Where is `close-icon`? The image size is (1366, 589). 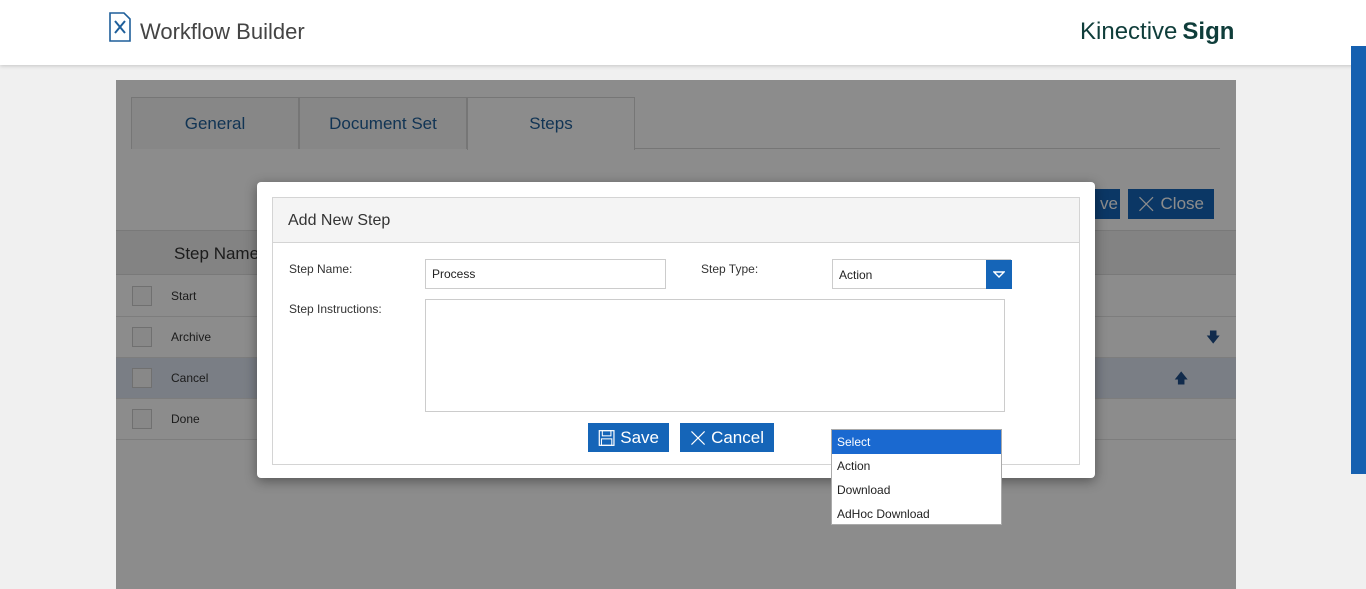 close-icon is located at coordinates (698, 437).